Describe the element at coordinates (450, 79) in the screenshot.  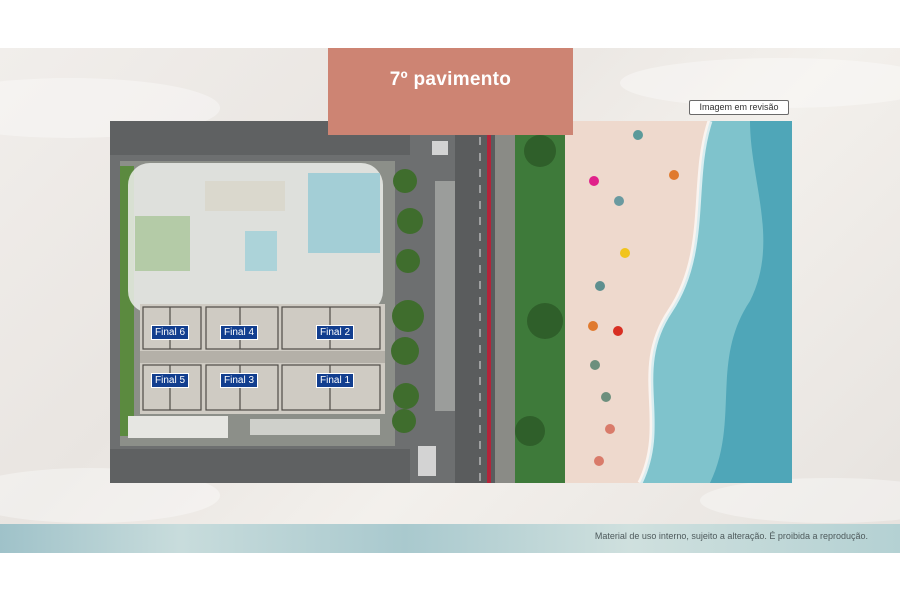
I see `page-title: 7º pavimento` at that location.